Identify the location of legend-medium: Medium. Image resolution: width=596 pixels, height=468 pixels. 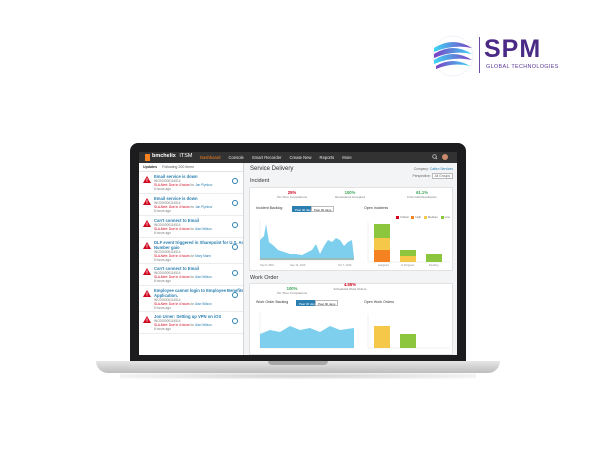
(432, 217).